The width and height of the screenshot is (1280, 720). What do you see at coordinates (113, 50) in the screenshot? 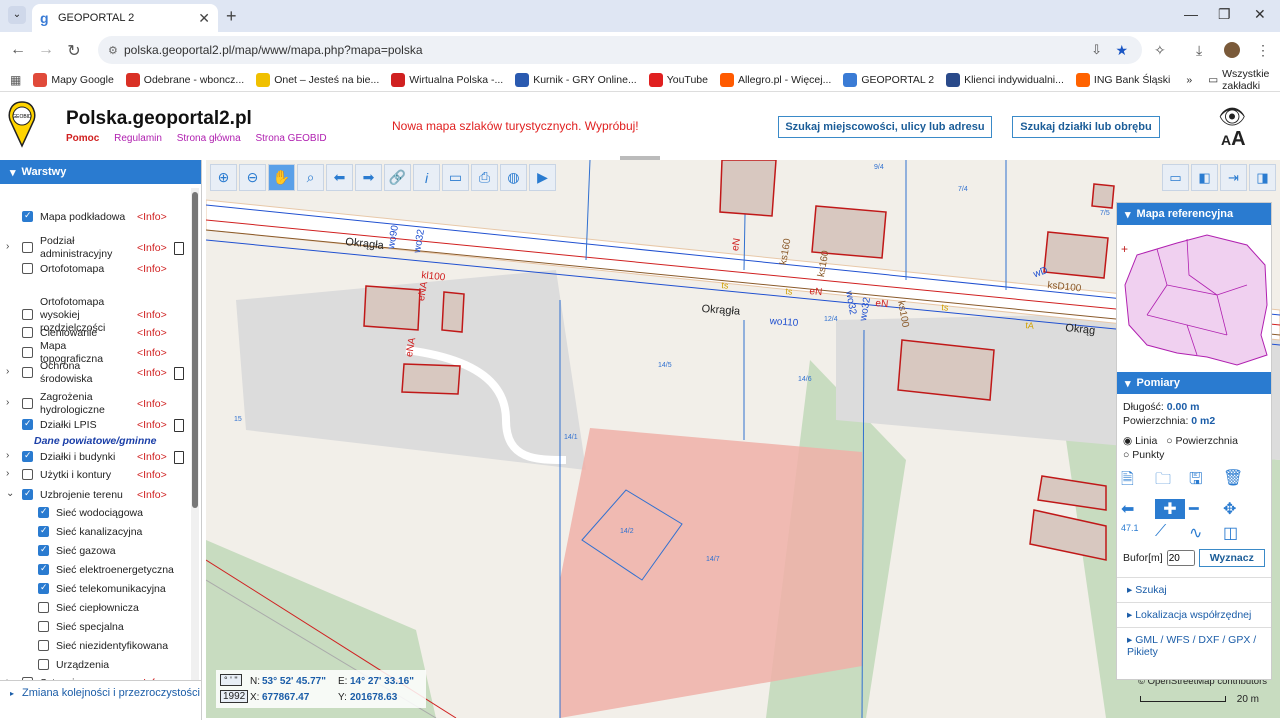
I see `site-info-icon: ⚙` at bounding box center [113, 50].